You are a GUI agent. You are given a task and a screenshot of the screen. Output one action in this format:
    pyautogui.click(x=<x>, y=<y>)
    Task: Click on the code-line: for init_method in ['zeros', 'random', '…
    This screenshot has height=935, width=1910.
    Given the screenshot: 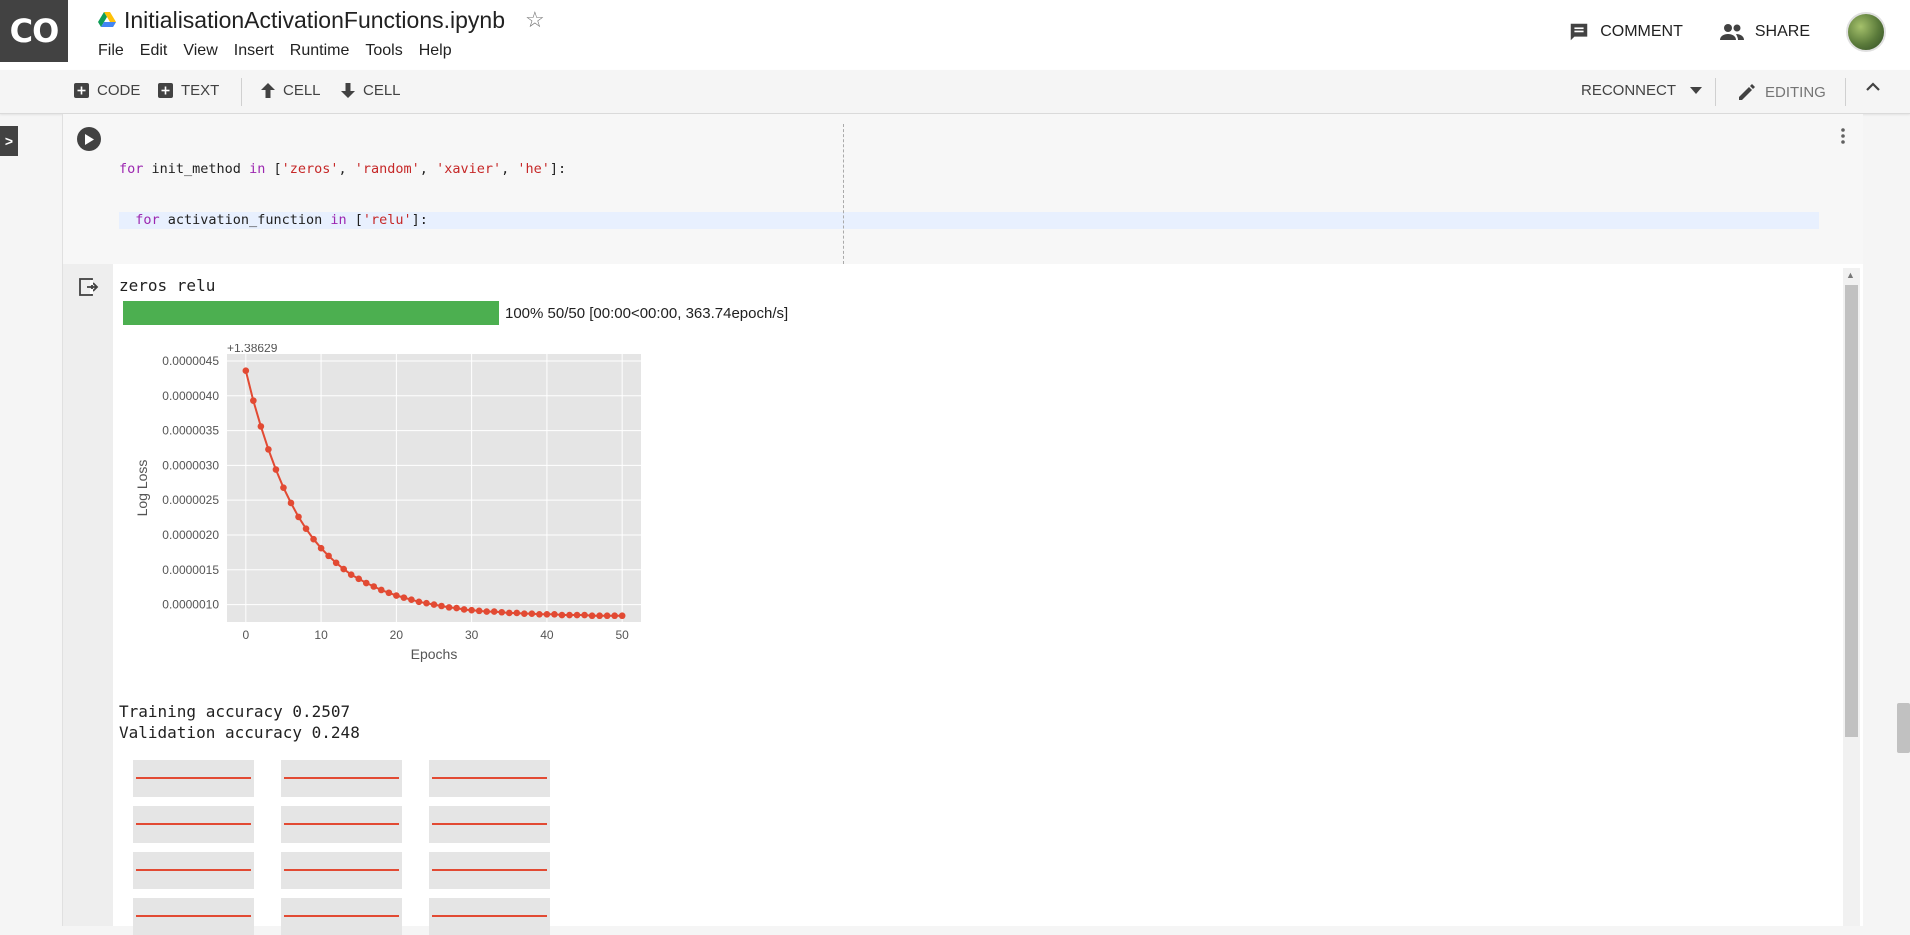 What is the action you would take?
    pyautogui.click(x=343, y=169)
    